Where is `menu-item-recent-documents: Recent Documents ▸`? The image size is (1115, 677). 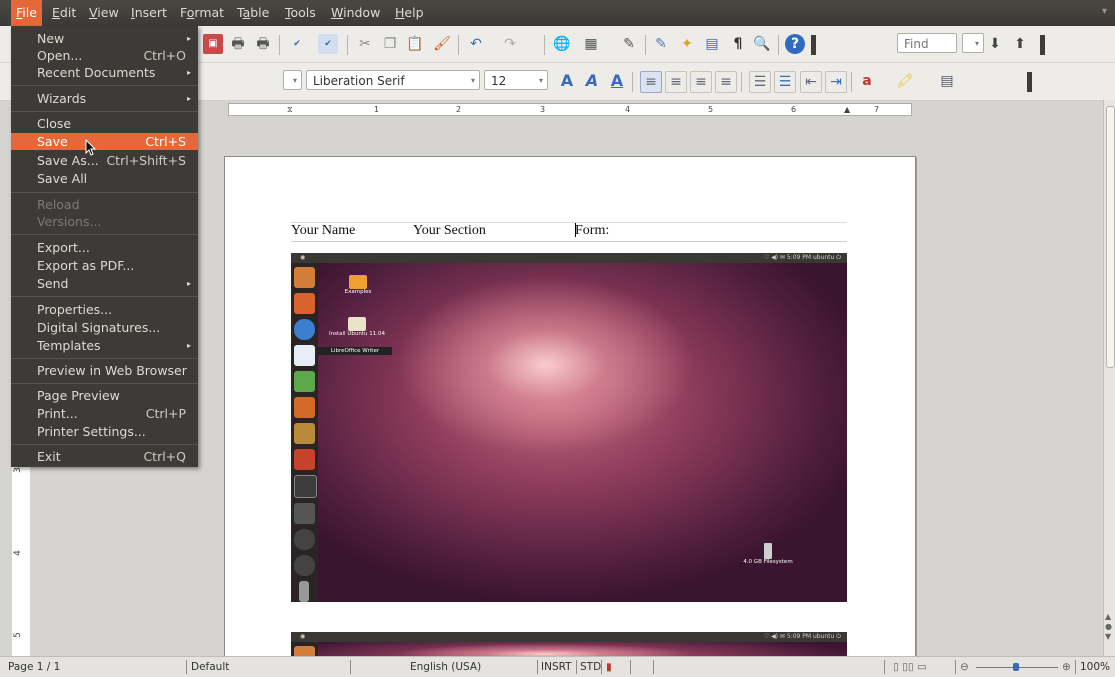 menu-item-recent-documents: Recent Documents ▸ is located at coordinates (104, 72).